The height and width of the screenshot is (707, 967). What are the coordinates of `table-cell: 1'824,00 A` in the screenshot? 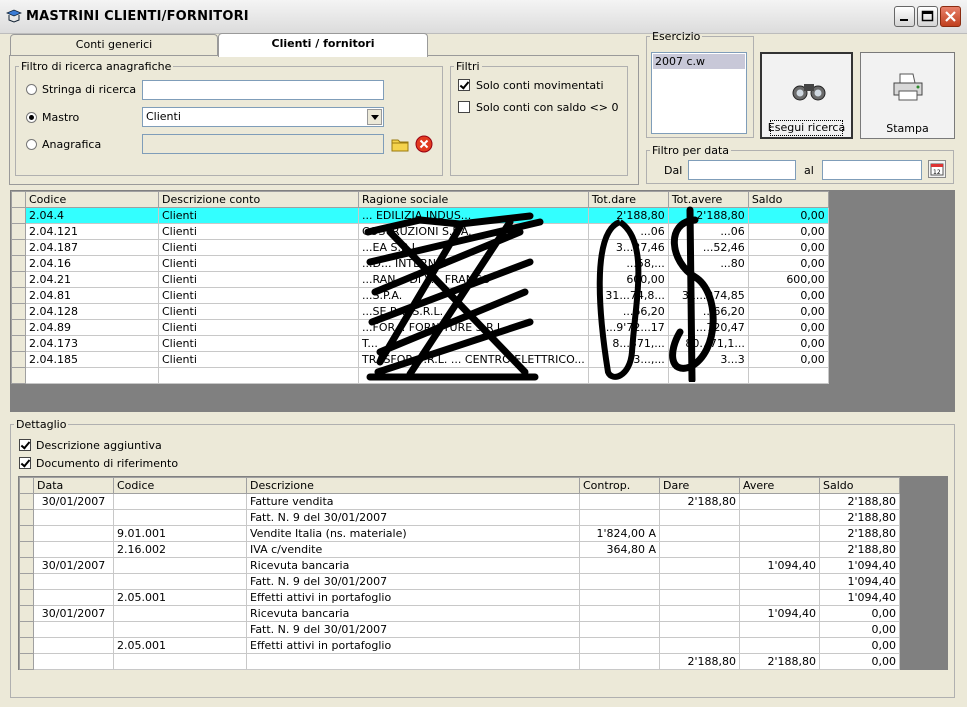 It's located at (619, 533).